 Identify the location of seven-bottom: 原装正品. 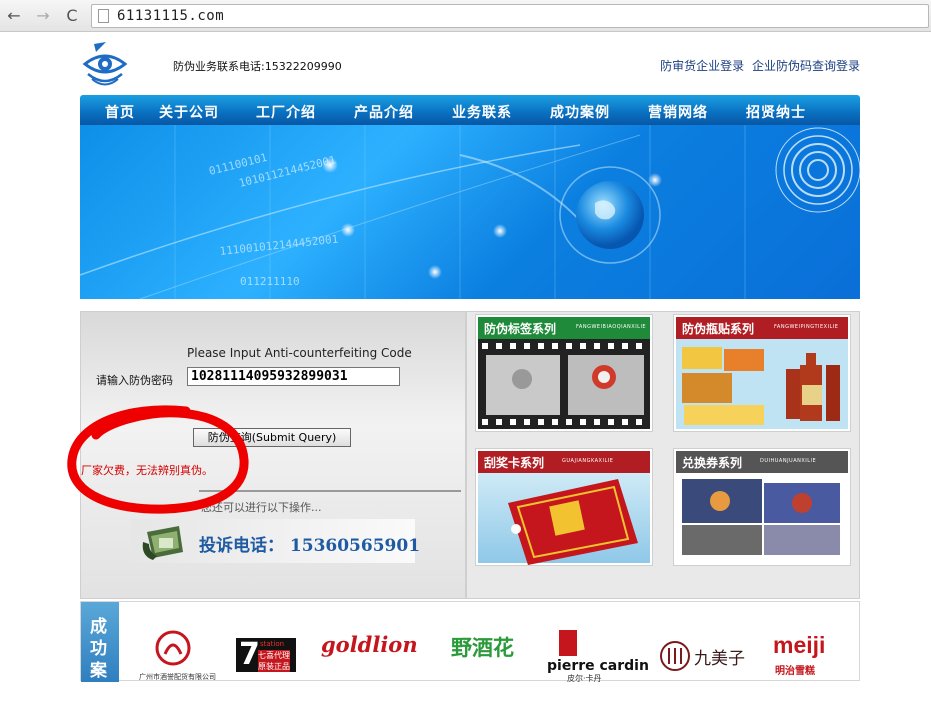
(274, 666).